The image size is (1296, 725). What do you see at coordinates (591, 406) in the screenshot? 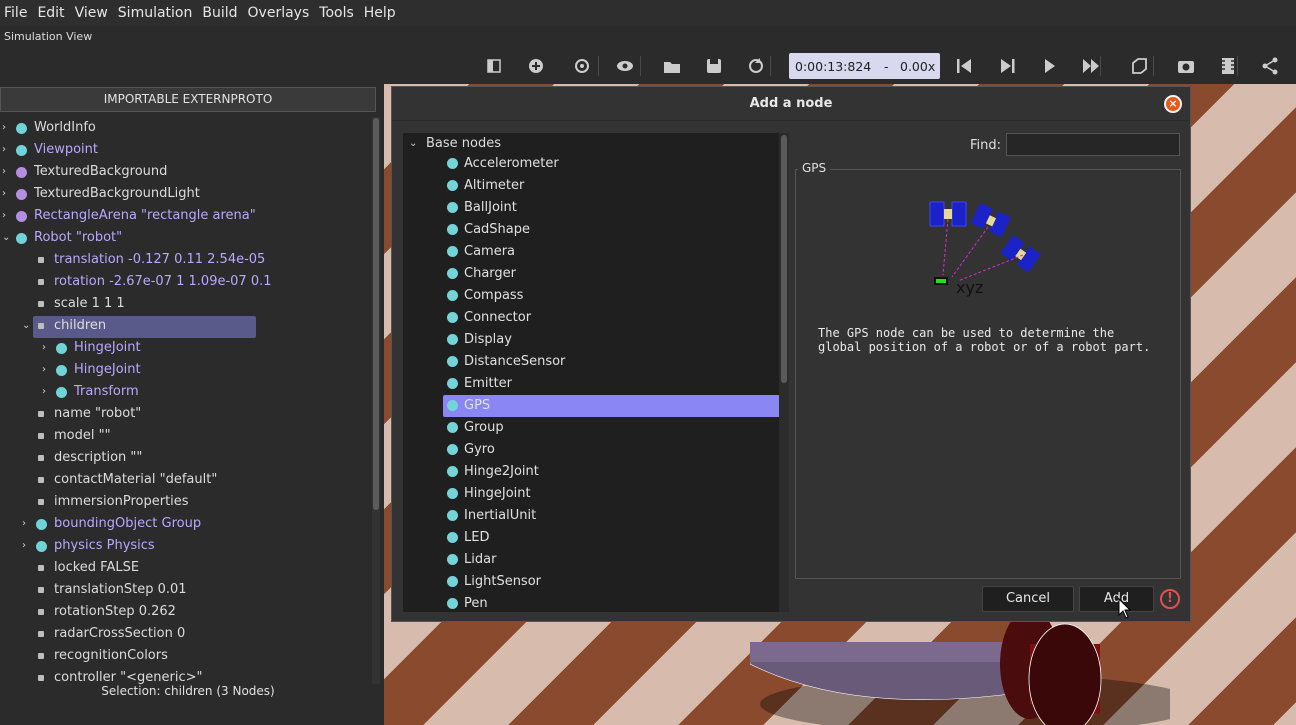
I see `node-list-item-gps: GPS` at bounding box center [591, 406].